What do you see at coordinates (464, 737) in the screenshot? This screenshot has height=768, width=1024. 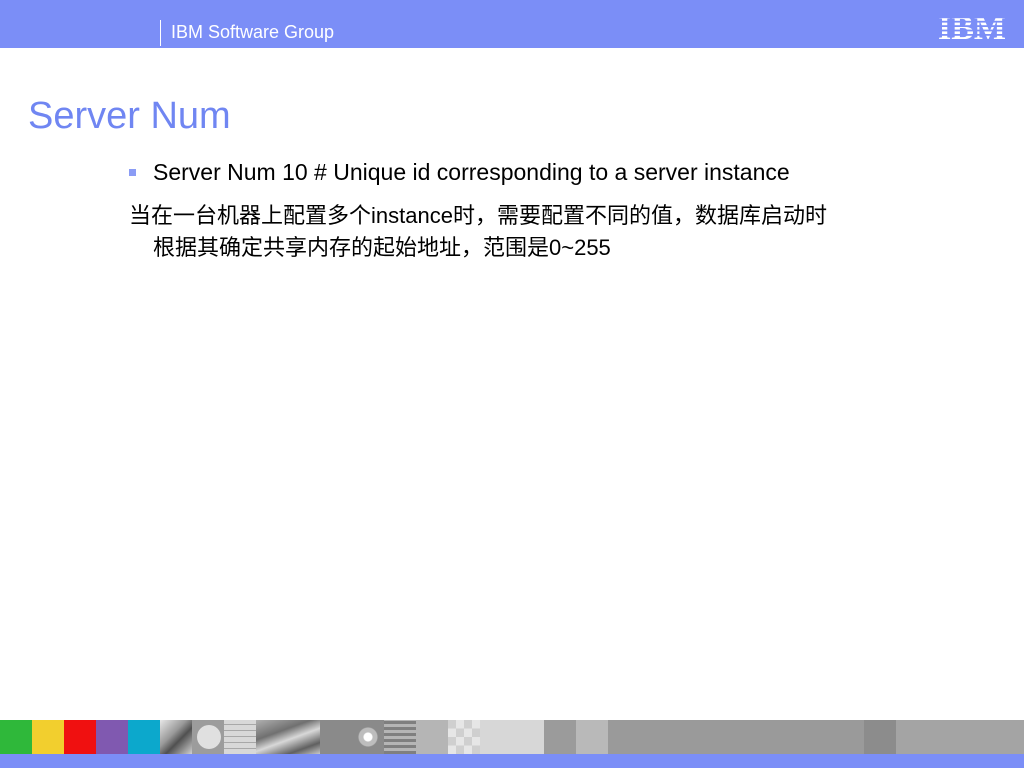 I see `footer-tile-checker` at bounding box center [464, 737].